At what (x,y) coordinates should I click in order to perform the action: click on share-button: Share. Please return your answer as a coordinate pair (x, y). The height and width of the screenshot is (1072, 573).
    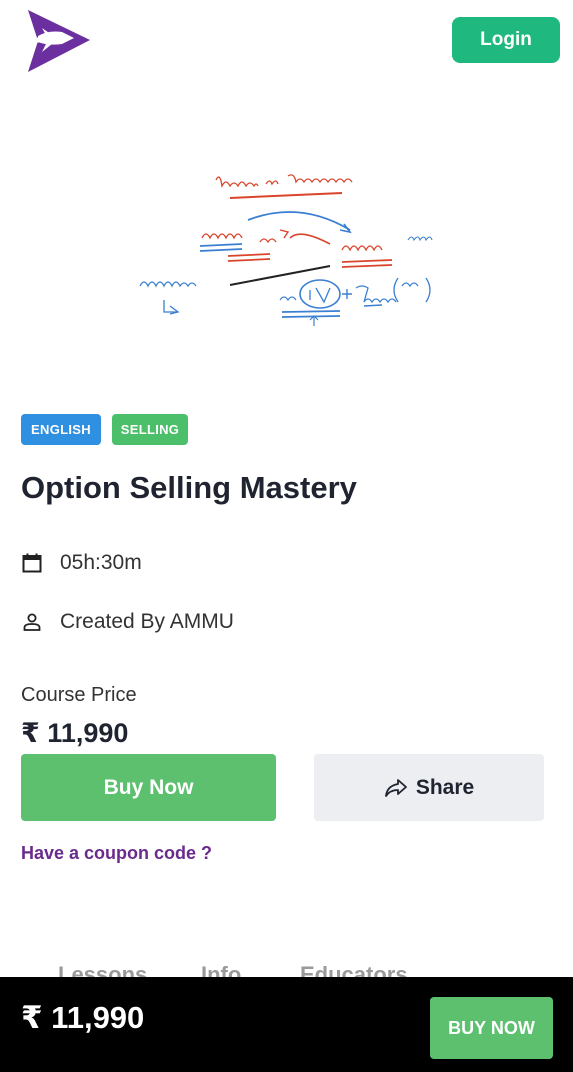
    Looking at the image, I should click on (429, 787).